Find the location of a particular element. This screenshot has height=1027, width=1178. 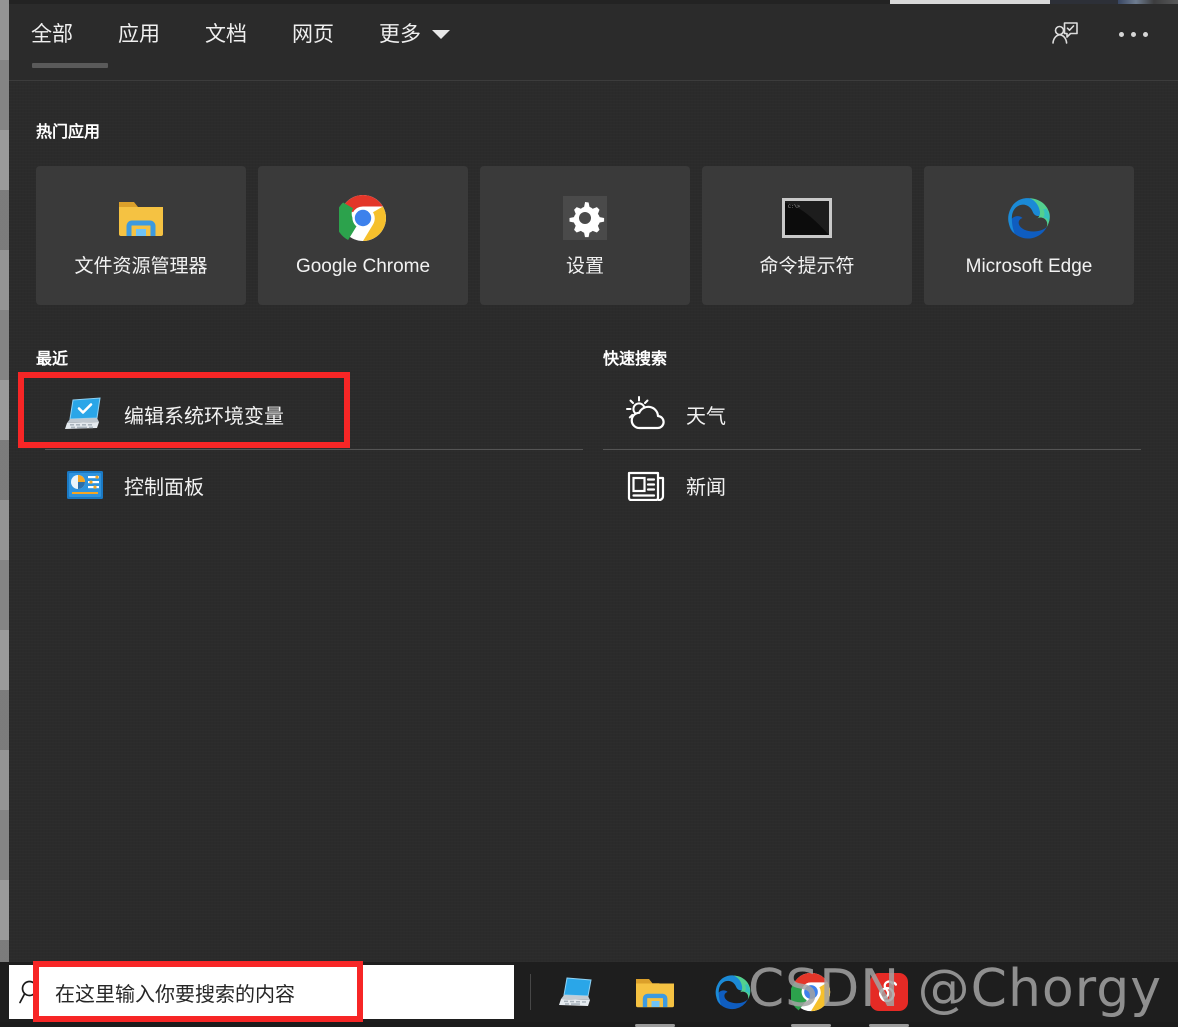

tab-documents-label: 文档 is located at coordinates (226, 34).